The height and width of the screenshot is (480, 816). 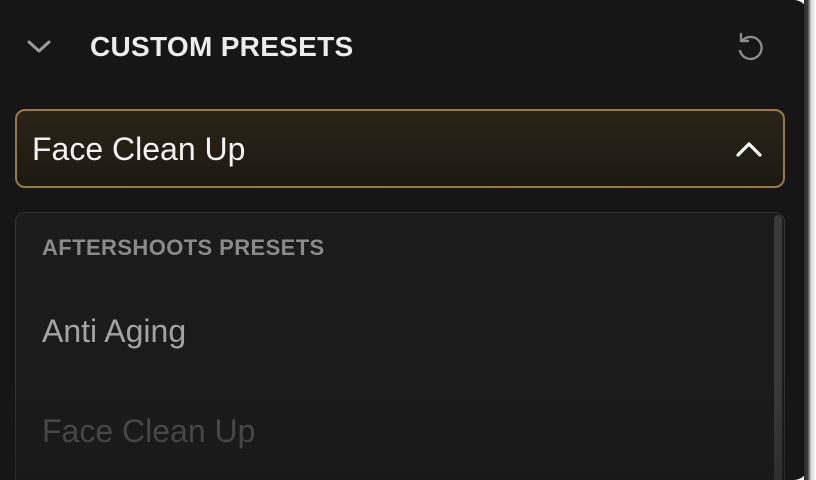 I want to click on chevron-up-icon, so click(x=749, y=149).